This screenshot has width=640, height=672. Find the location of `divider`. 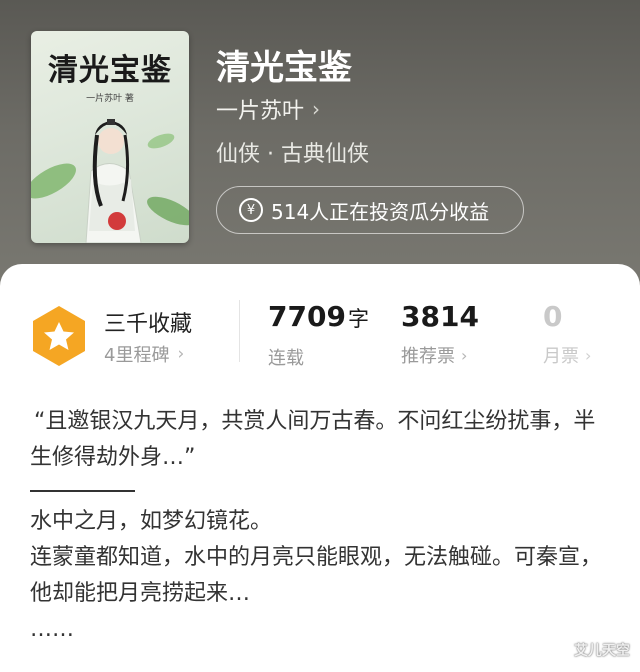

divider is located at coordinates (239, 331).